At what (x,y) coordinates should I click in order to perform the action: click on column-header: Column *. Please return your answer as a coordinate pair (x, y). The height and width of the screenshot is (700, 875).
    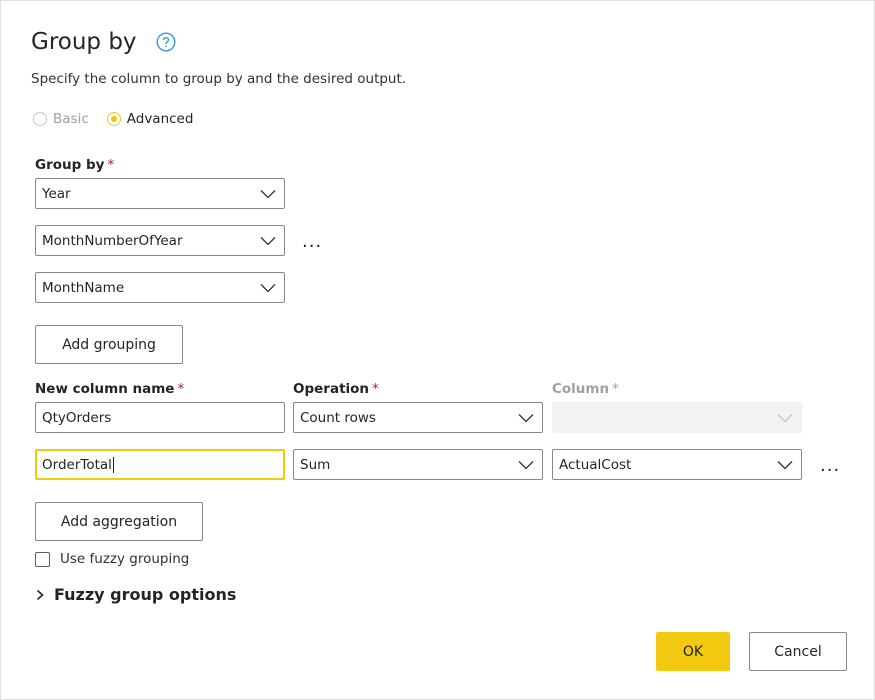
    Looking at the image, I should click on (585, 389).